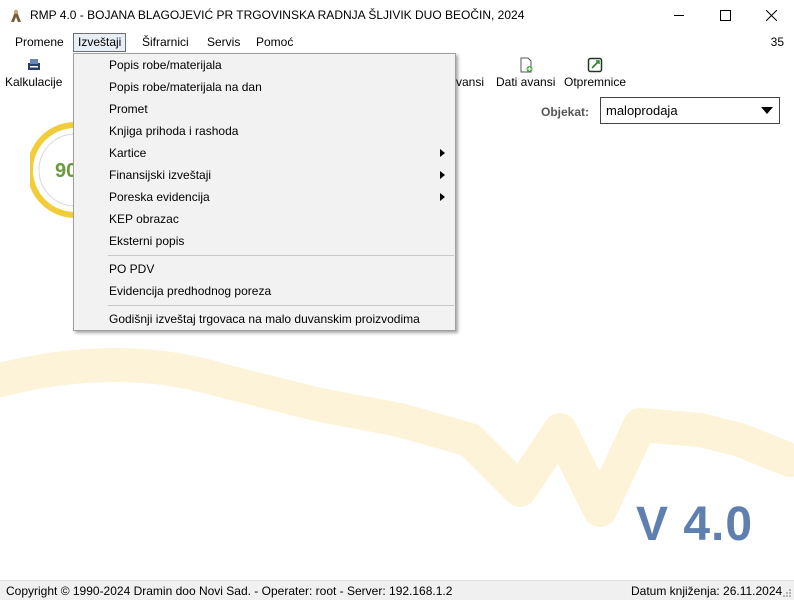  Describe the element at coordinates (34, 82) in the screenshot. I see `kalkulacije-label: Kalkulacije` at that location.